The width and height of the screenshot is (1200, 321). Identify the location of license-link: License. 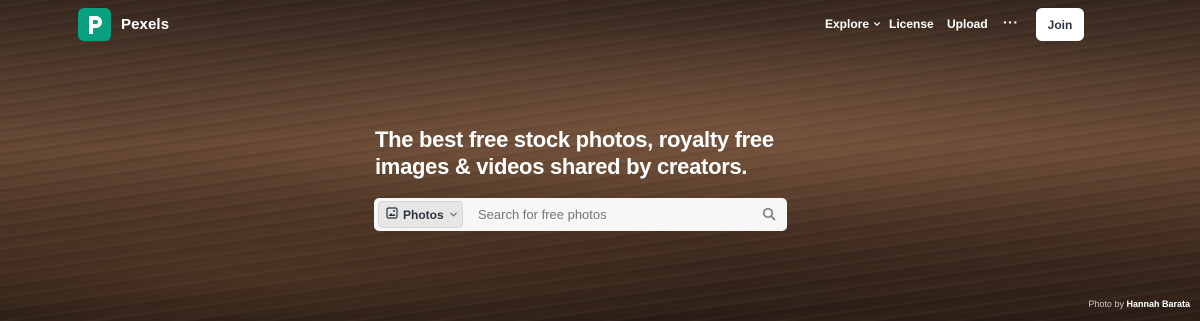
(911, 24).